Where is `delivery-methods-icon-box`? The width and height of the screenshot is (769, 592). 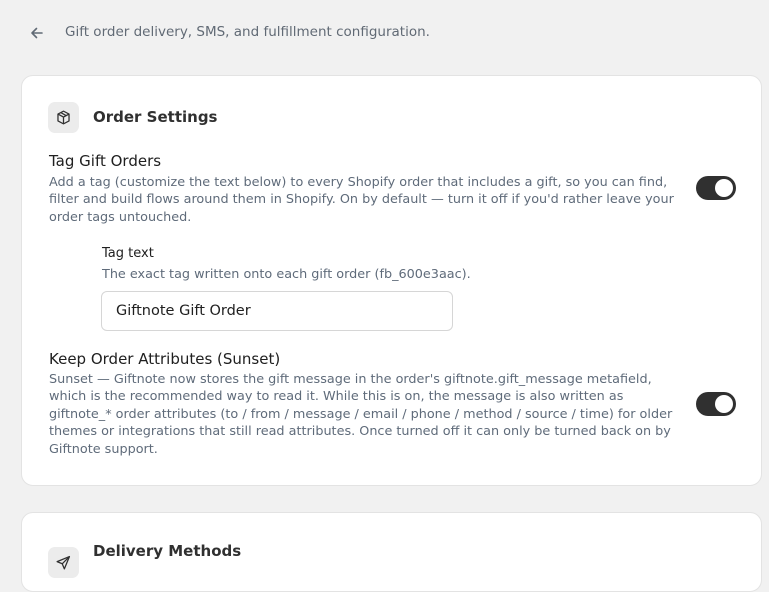 delivery-methods-icon-box is located at coordinates (63, 562).